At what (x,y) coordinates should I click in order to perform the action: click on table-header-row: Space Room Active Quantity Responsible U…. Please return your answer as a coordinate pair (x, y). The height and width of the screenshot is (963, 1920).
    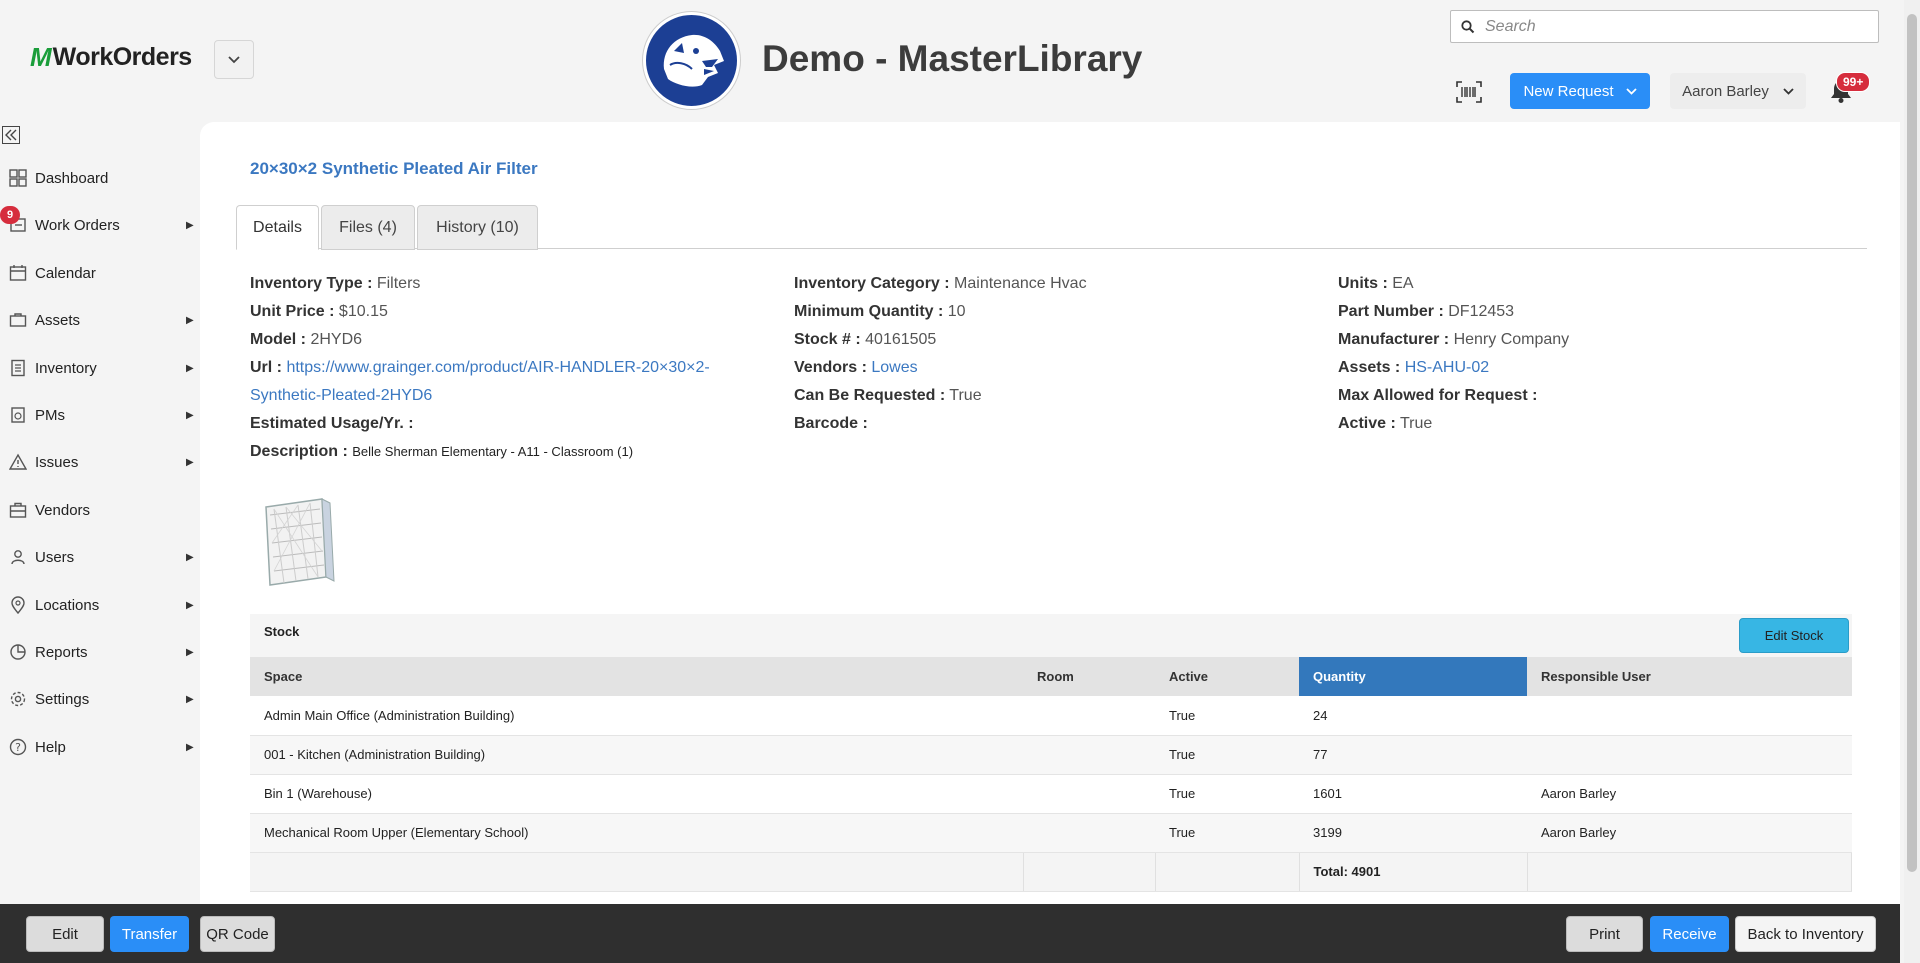
    Looking at the image, I should click on (1051, 676).